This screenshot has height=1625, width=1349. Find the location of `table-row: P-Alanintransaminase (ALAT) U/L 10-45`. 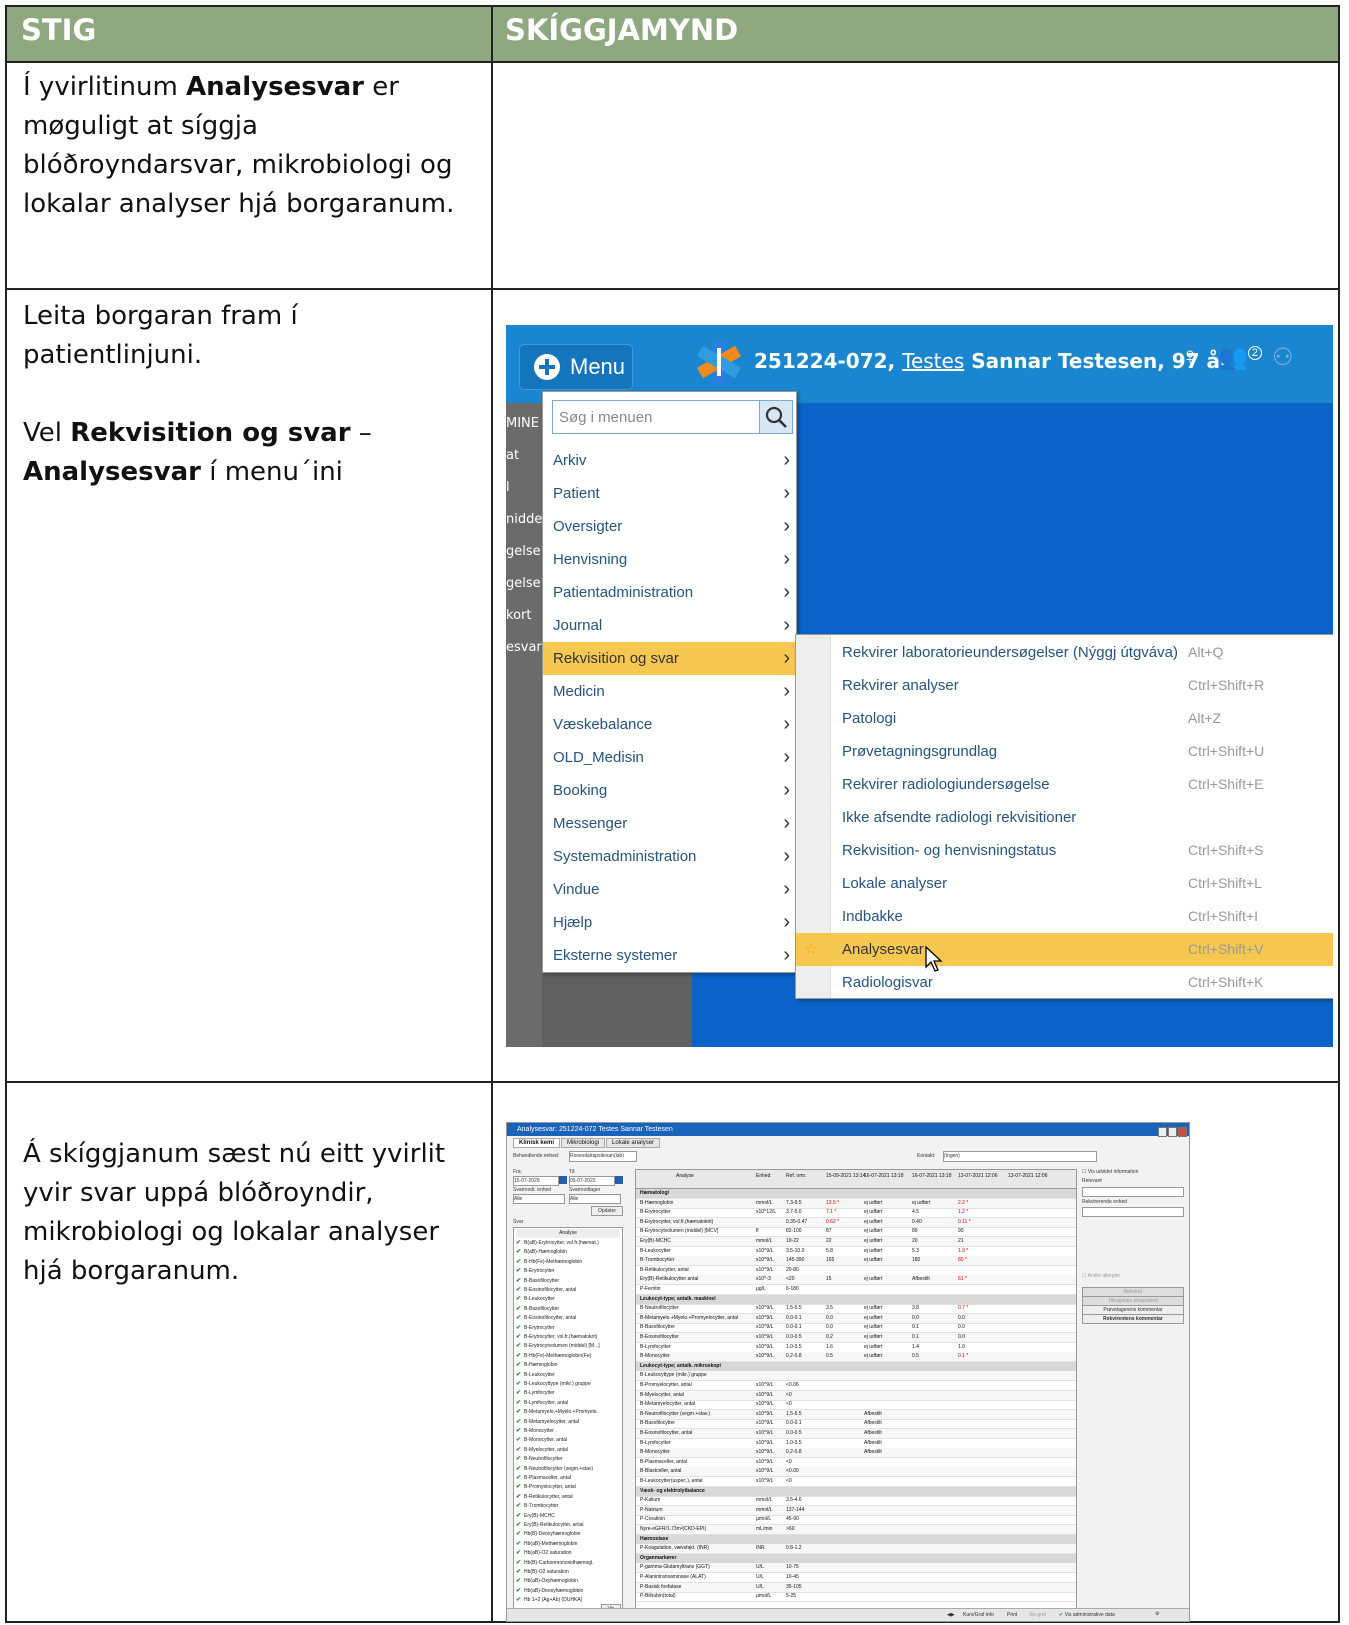

table-row: P-Alanintransaminase (ALAT) U/L 10-45 is located at coordinates (856, 1578).